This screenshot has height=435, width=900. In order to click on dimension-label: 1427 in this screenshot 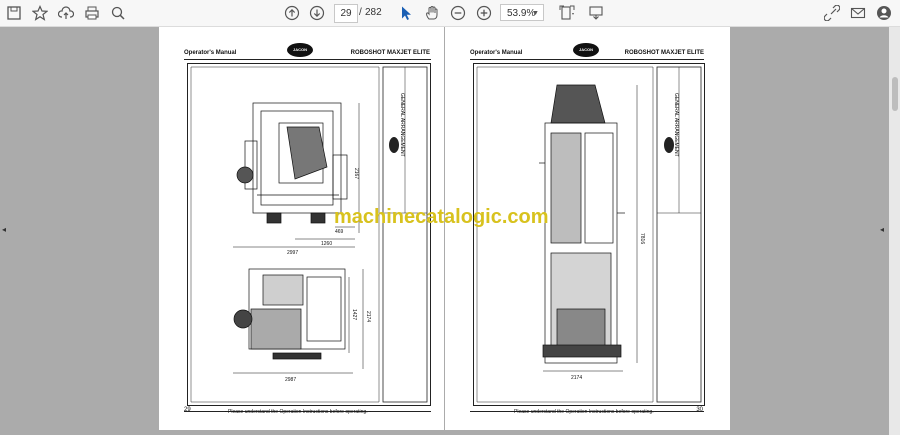, I will do `click(354, 314)`.